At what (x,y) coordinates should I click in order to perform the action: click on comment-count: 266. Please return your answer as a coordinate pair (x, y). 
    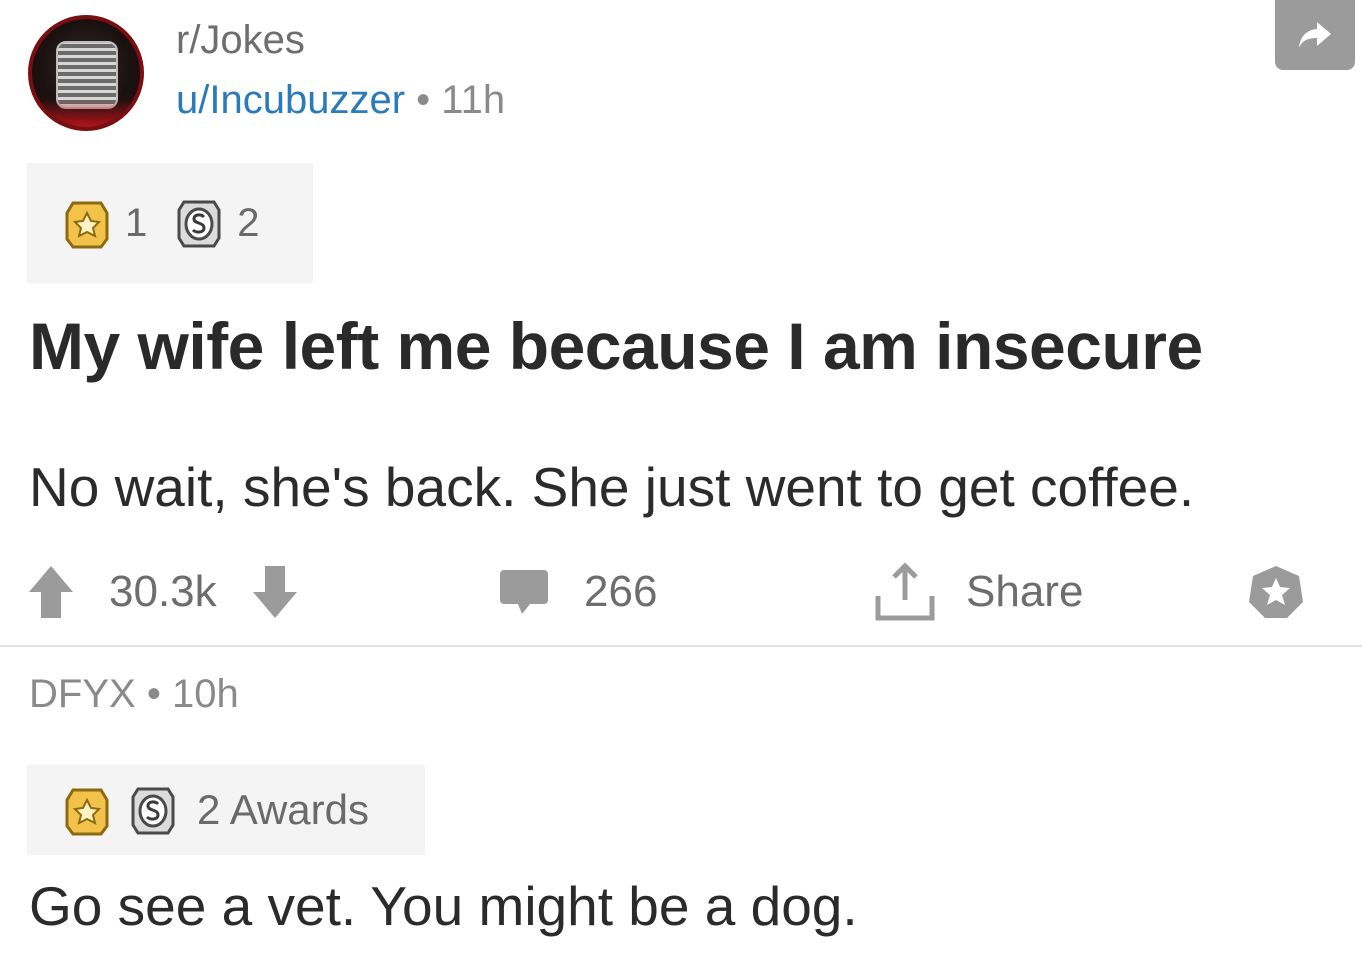
    Looking at the image, I should click on (621, 591).